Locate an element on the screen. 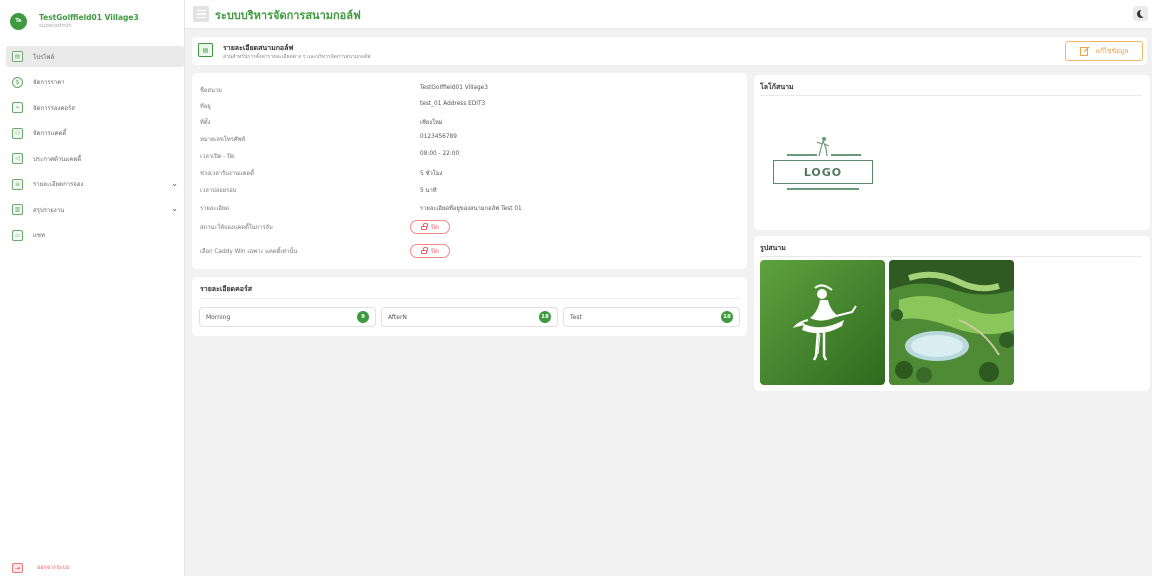 This screenshot has width=1152, height=576. info-key: เวลาเปิด - ปิด is located at coordinates (217, 157).